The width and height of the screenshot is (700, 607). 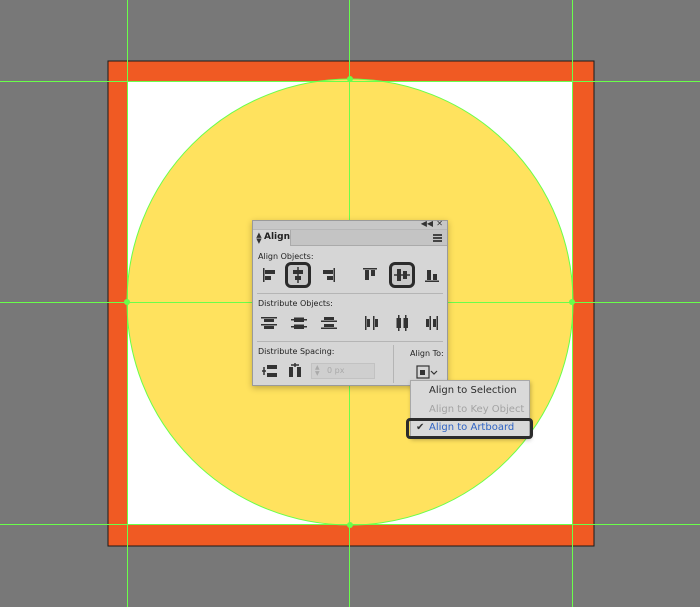 I want to click on horizontal-align-center-button, so click(x=298, y=275).